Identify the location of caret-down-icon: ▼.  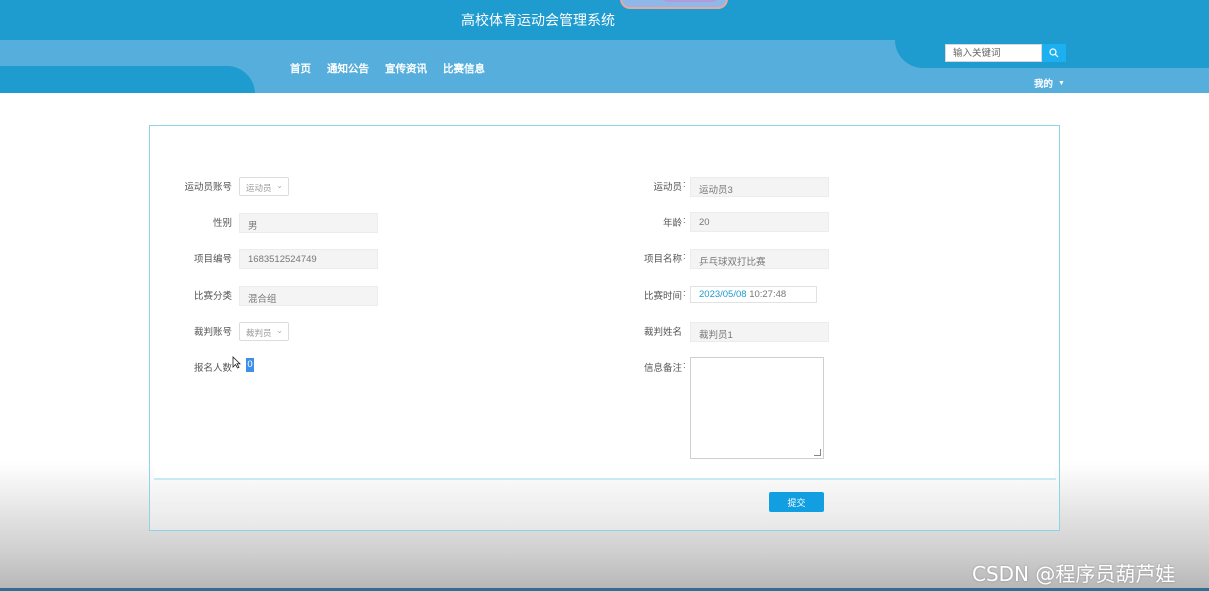
(1061, 83).